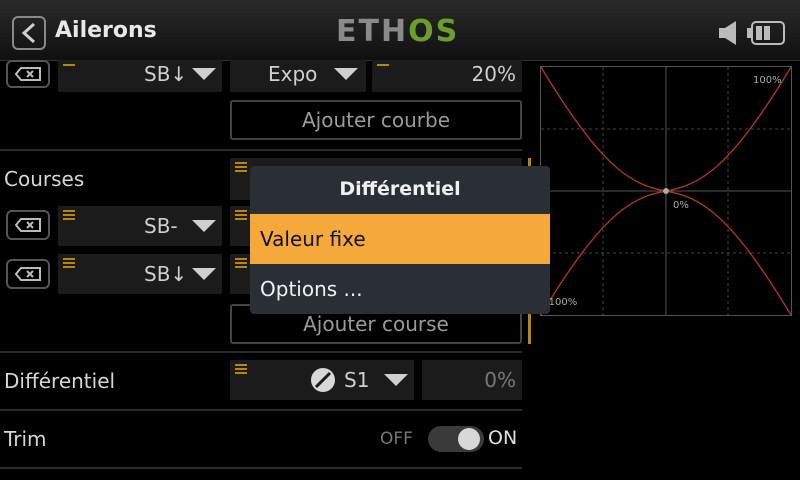 The width and height of the screenshot is (800, 480). Describe the element at coordinates (729, 33) in the screenshot. I see `volume-icon` at that location.